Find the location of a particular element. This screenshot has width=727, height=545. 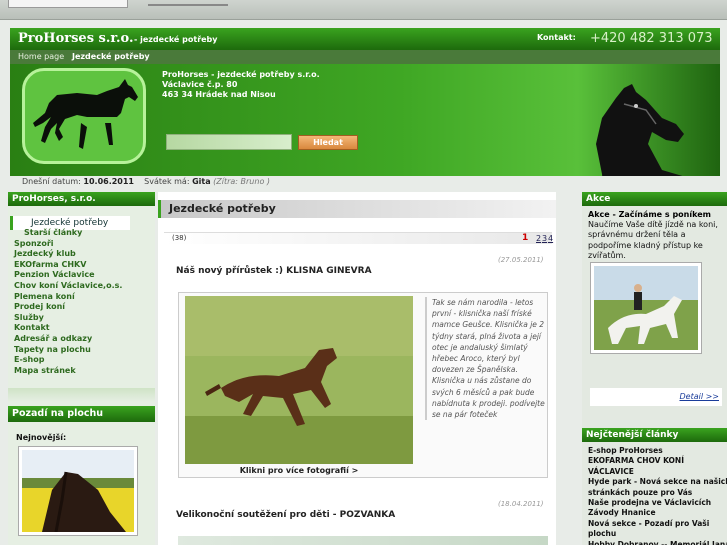

recent-heading: Nejčtenější články is located at coordinates (654, 435).